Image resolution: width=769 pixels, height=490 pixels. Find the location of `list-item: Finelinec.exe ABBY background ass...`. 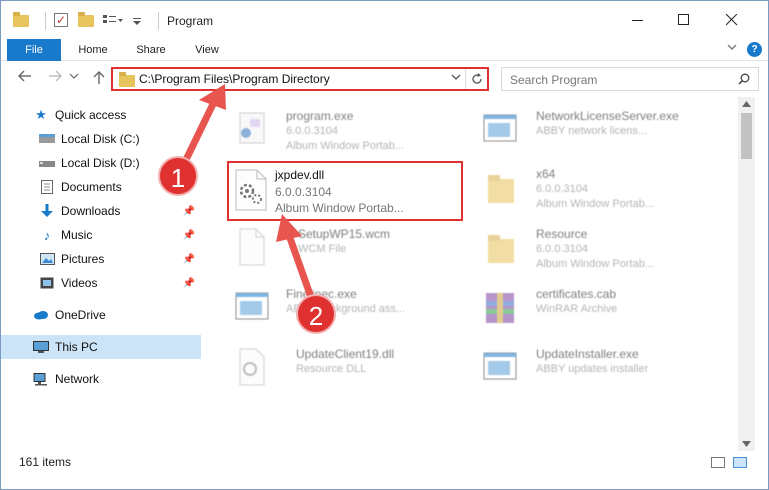

list-item: Finelinec.exe ABBY background ass... is located at coordinates (346, 311).